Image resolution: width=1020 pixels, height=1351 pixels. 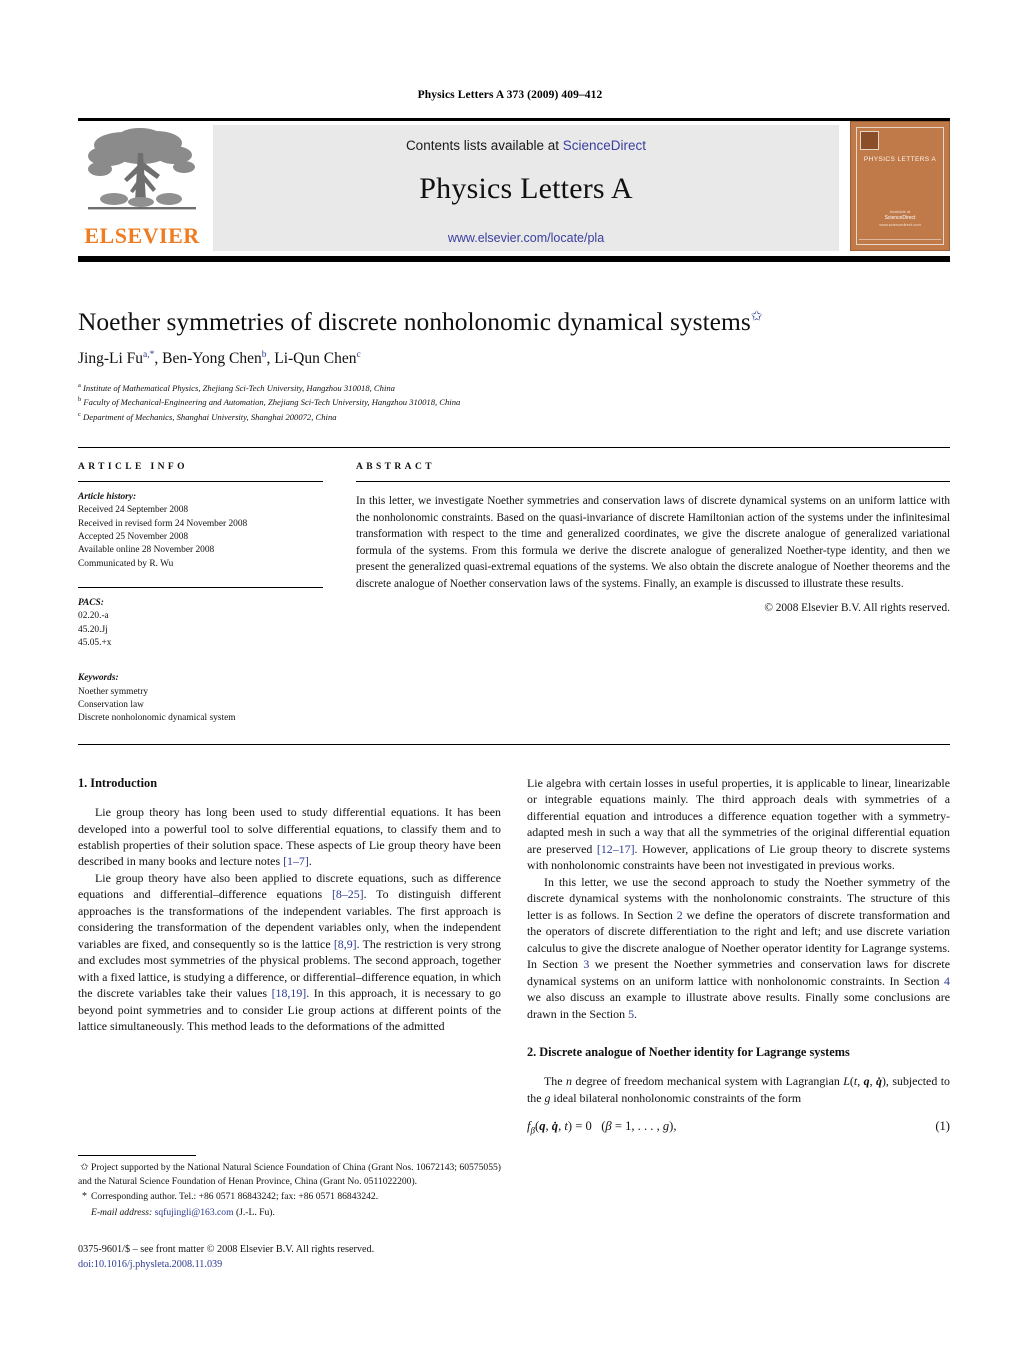 What do you see at coordinates (345, 944) in the screenshot?
I see `citation-8-9: [8,9]` at bounding box center [345, 944].